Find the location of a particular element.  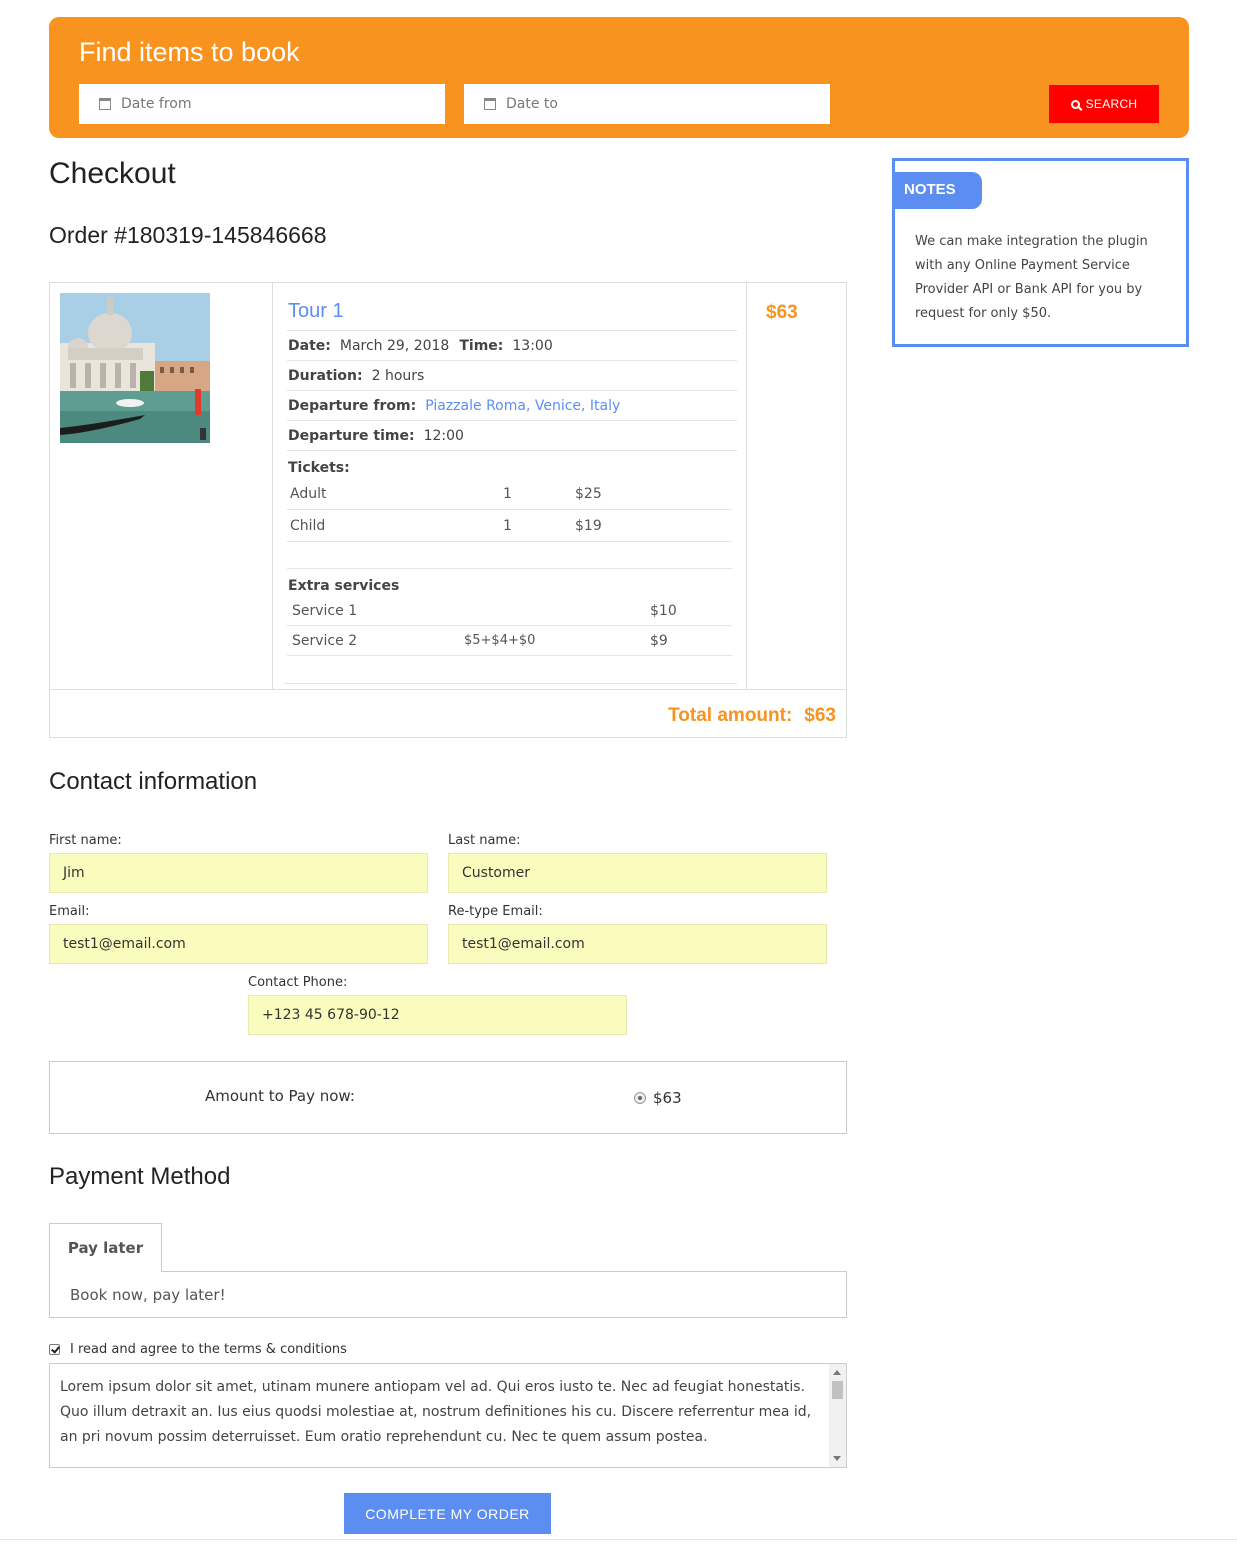

email-label: Email: is located at coordinates (69, 911).